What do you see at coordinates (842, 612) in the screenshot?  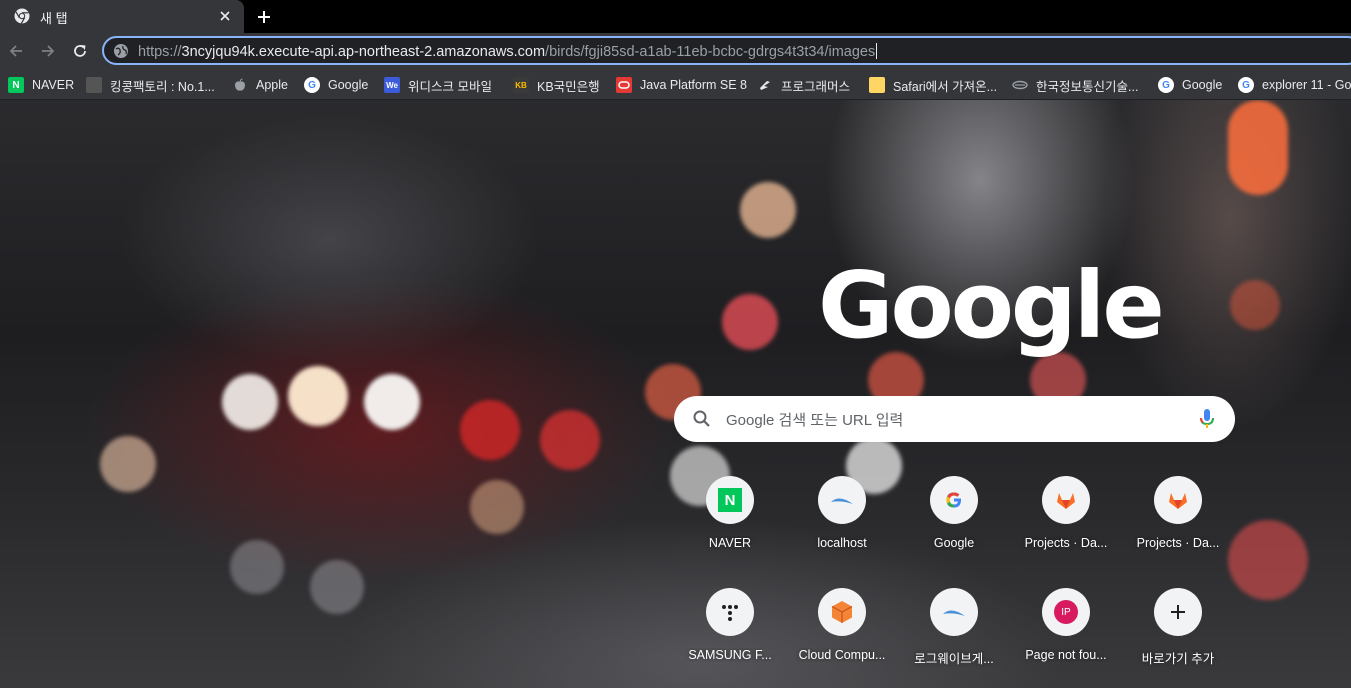 I see `aws-cube-icon` at bounding box center [842, 612].